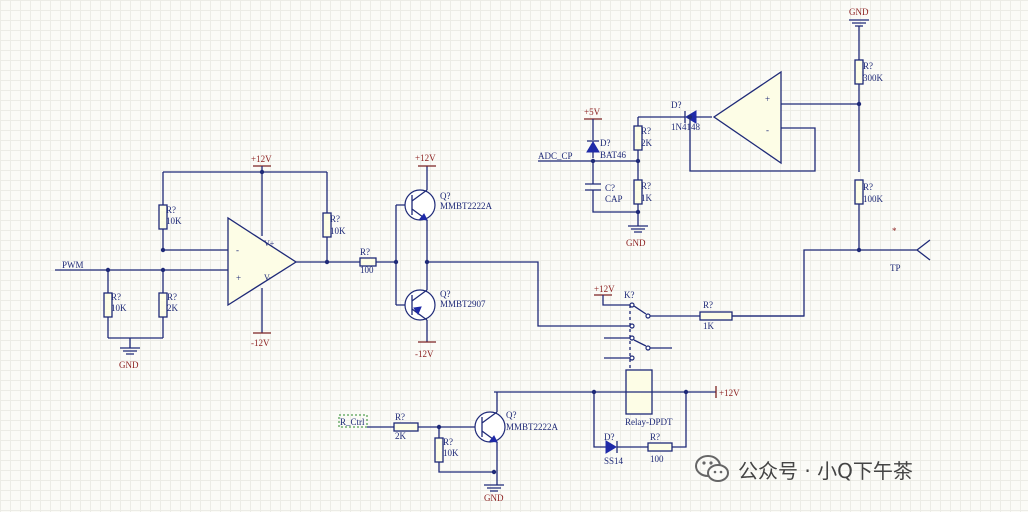 This screenshot has width=1028, height=512. What do you see at coordinates (727, 309) in the screenshot?
I see `relay-contacts-section: +12V K? R? 1K` at bounding box center [727, 309].